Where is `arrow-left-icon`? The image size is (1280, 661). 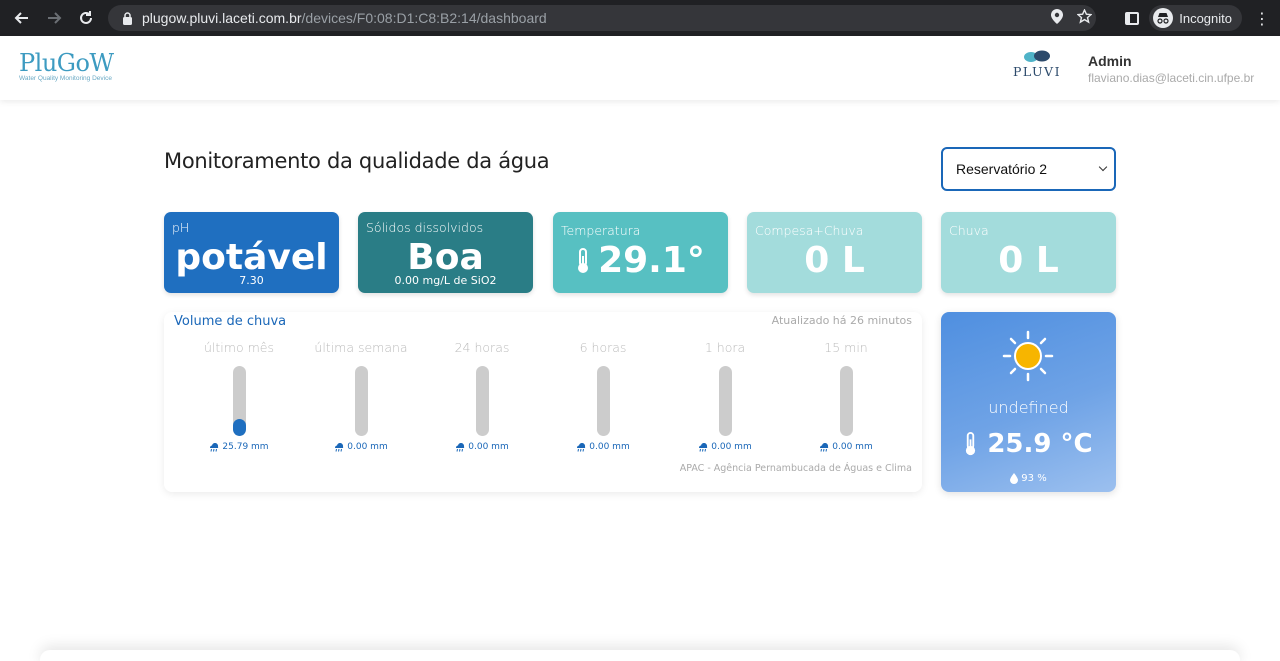
arrow-left-icon is located at coordinates (21, 18).